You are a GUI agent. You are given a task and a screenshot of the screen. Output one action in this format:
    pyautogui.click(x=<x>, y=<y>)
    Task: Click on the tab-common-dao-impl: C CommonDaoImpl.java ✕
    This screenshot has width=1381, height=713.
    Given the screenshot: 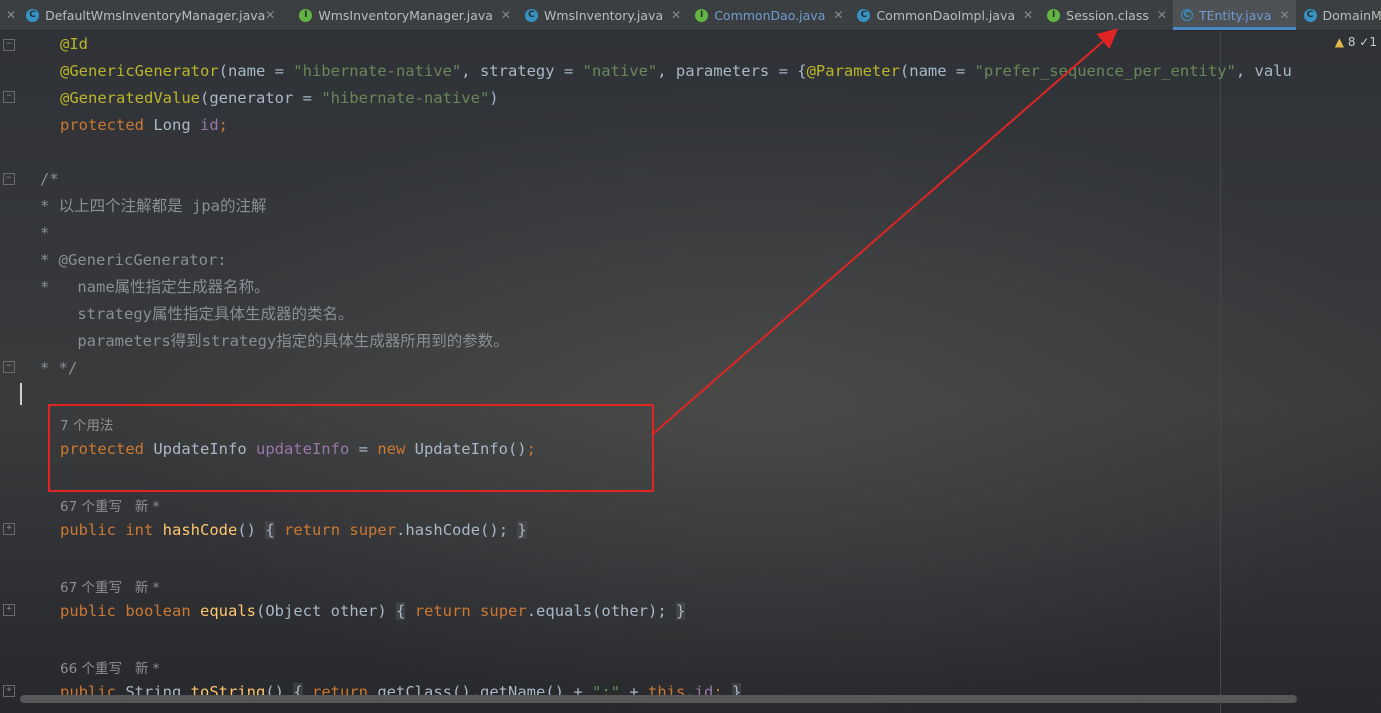 What is the action you would take?
    pyautogui.click(x=944, y=15)
    